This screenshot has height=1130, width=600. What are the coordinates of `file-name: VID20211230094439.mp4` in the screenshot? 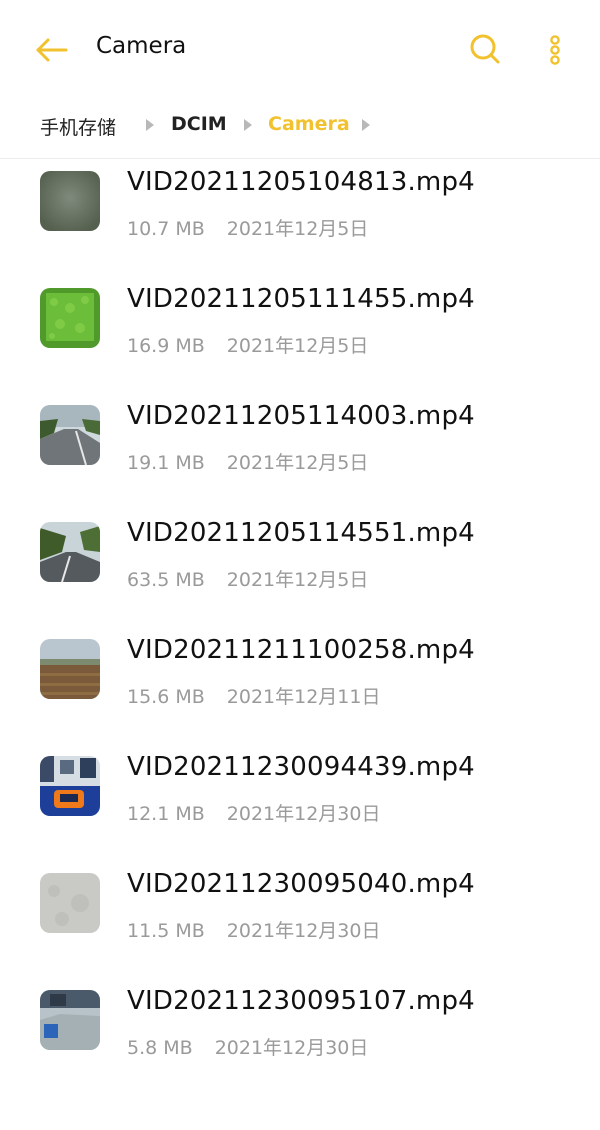 It's located at (301, 767).